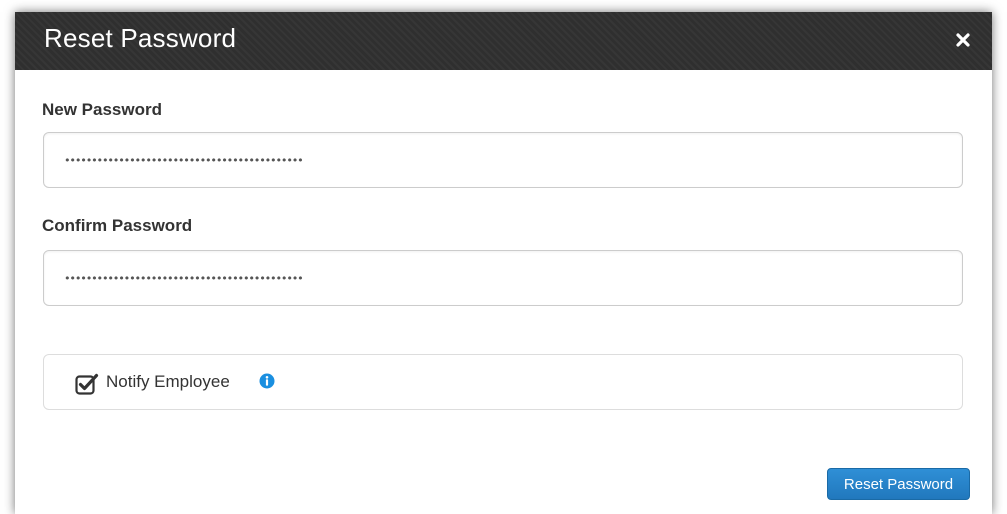 This screenshot has width=1007, height=514. What do you see at coordinates (898, 484) in the screenshot?
I see `reset-password-button: Reset Password` at bounding box center [898, 484].